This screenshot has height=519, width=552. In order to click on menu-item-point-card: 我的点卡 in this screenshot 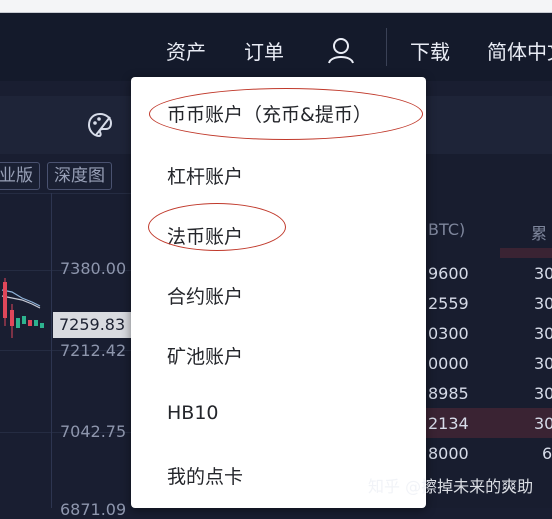, I will do `click(205, 475)`.